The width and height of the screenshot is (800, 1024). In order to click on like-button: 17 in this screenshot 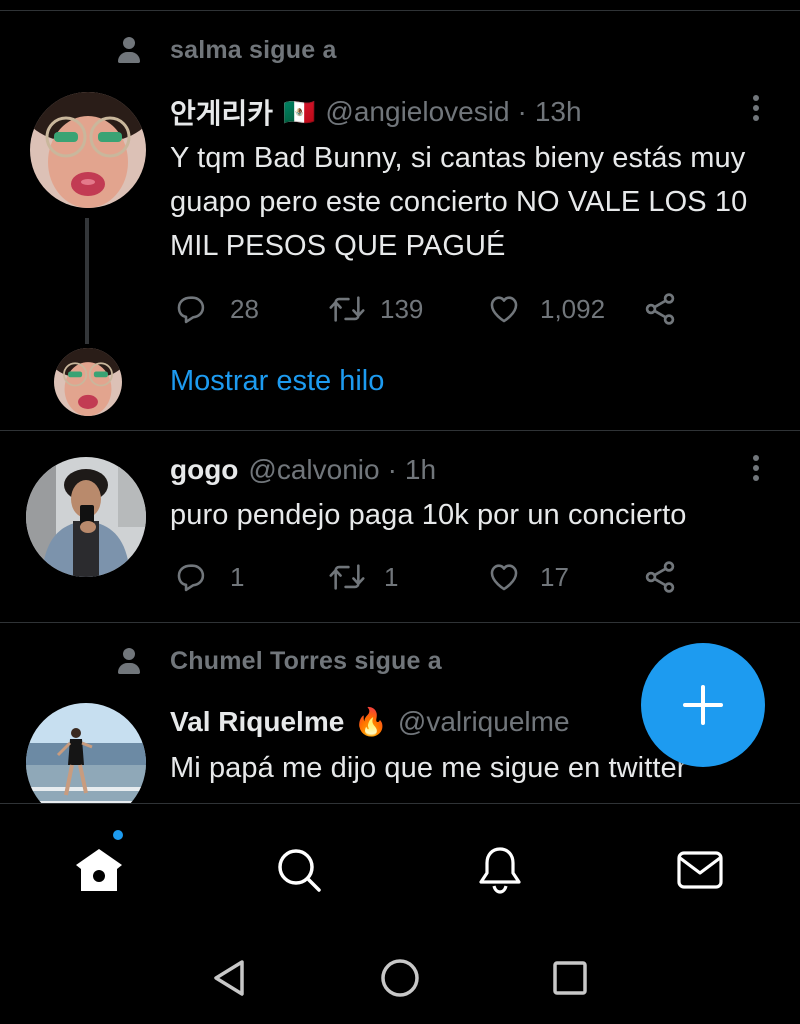, I will do `click(527, 577)`.